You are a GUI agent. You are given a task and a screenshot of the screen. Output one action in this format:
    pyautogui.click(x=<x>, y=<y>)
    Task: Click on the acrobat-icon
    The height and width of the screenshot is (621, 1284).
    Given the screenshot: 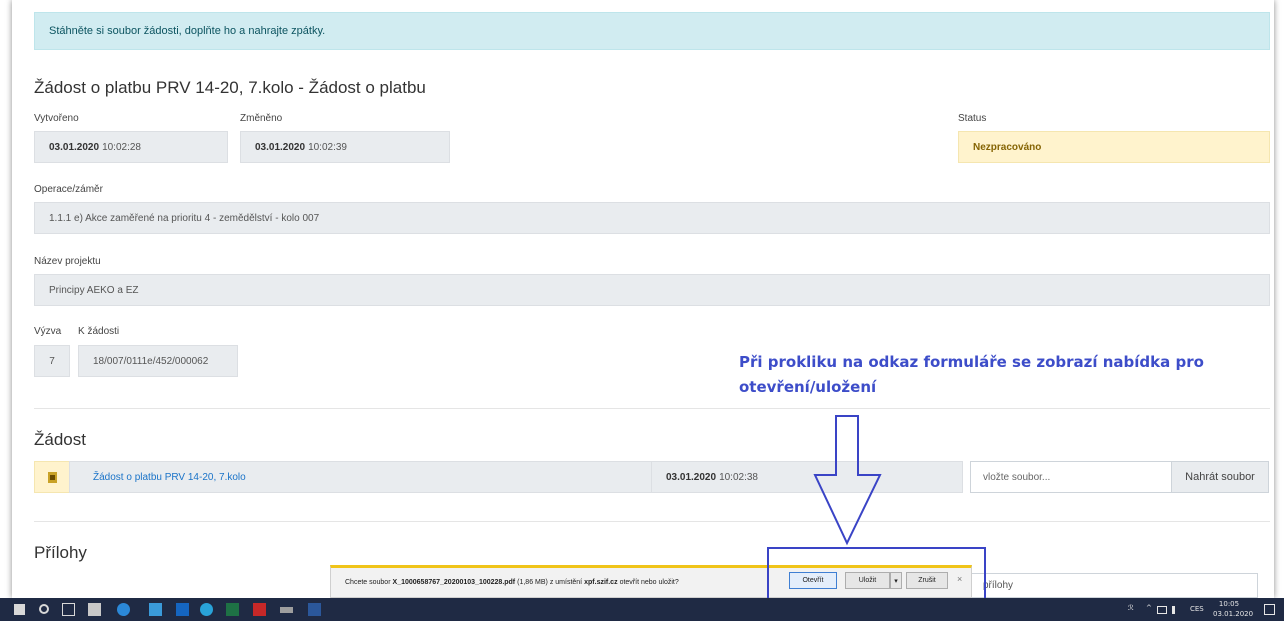 What is the action you would take?
    pyautogui.click(x=259, y=609)
    